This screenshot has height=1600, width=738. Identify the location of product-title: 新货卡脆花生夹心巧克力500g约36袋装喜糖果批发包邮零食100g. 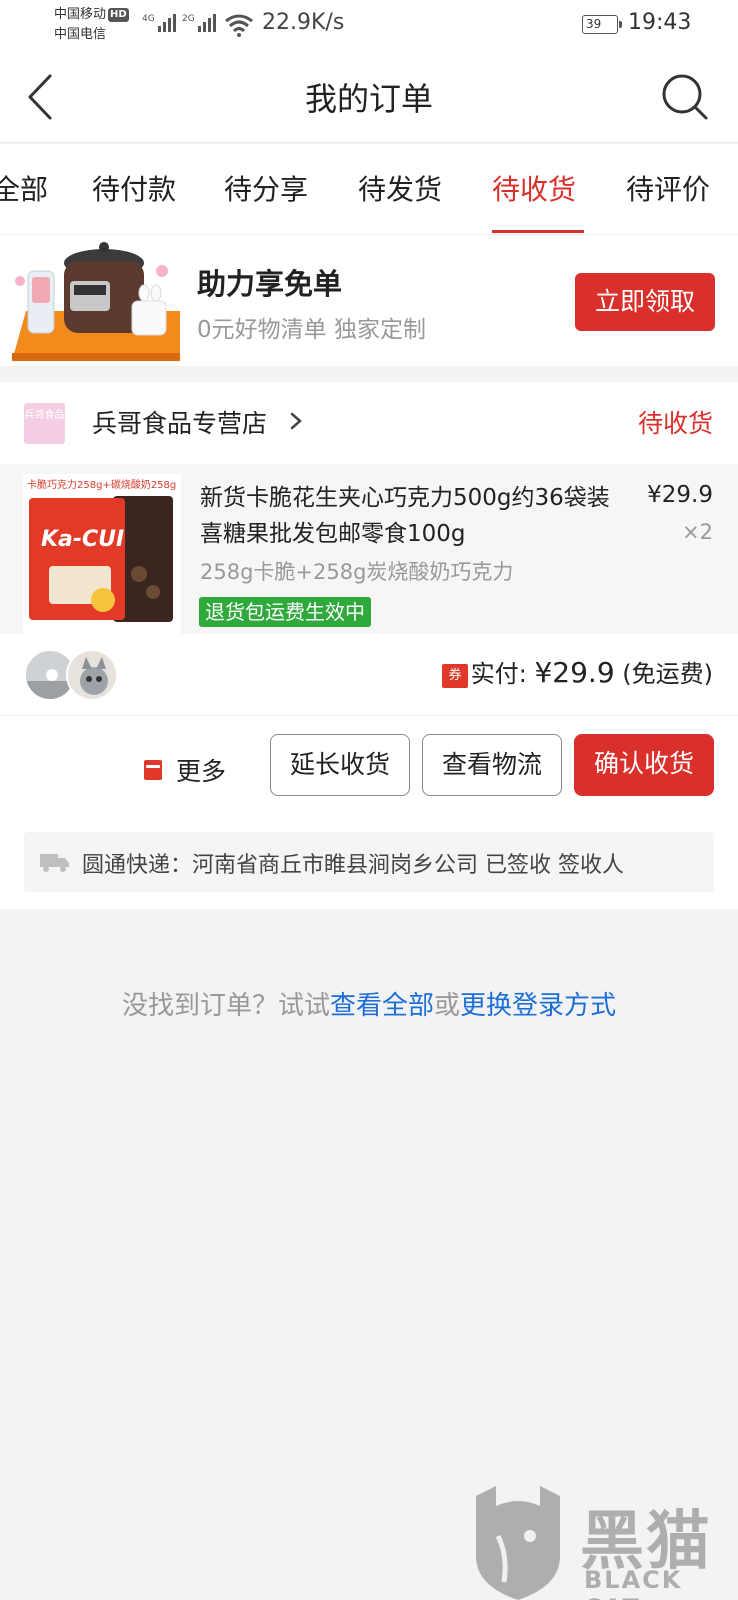
(405, 516).